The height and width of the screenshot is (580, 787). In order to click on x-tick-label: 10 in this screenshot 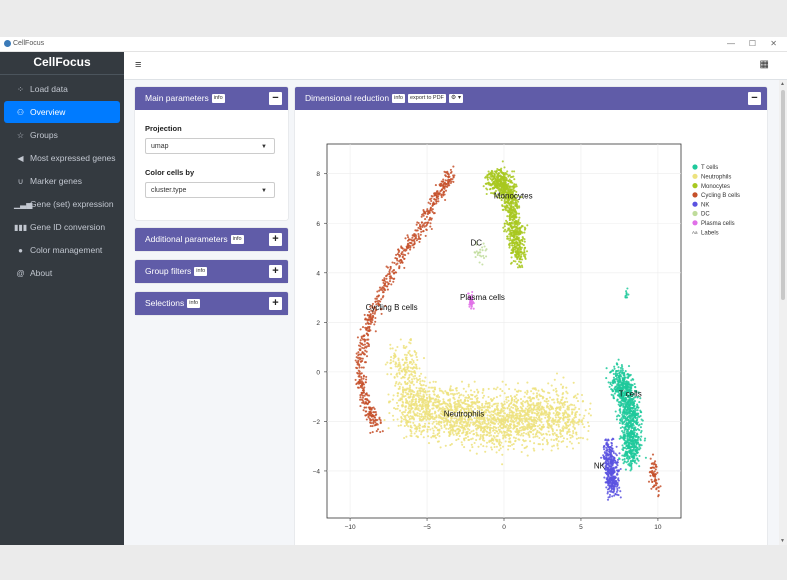, I will do `click(658, 527)`.